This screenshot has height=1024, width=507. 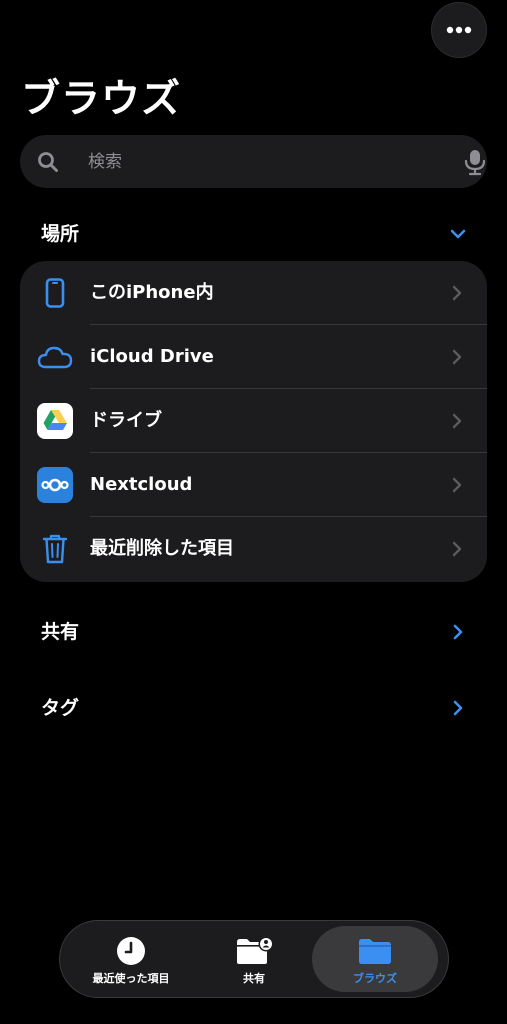 I want to click on tab-shared: 共有, so click(x=254, y=959).